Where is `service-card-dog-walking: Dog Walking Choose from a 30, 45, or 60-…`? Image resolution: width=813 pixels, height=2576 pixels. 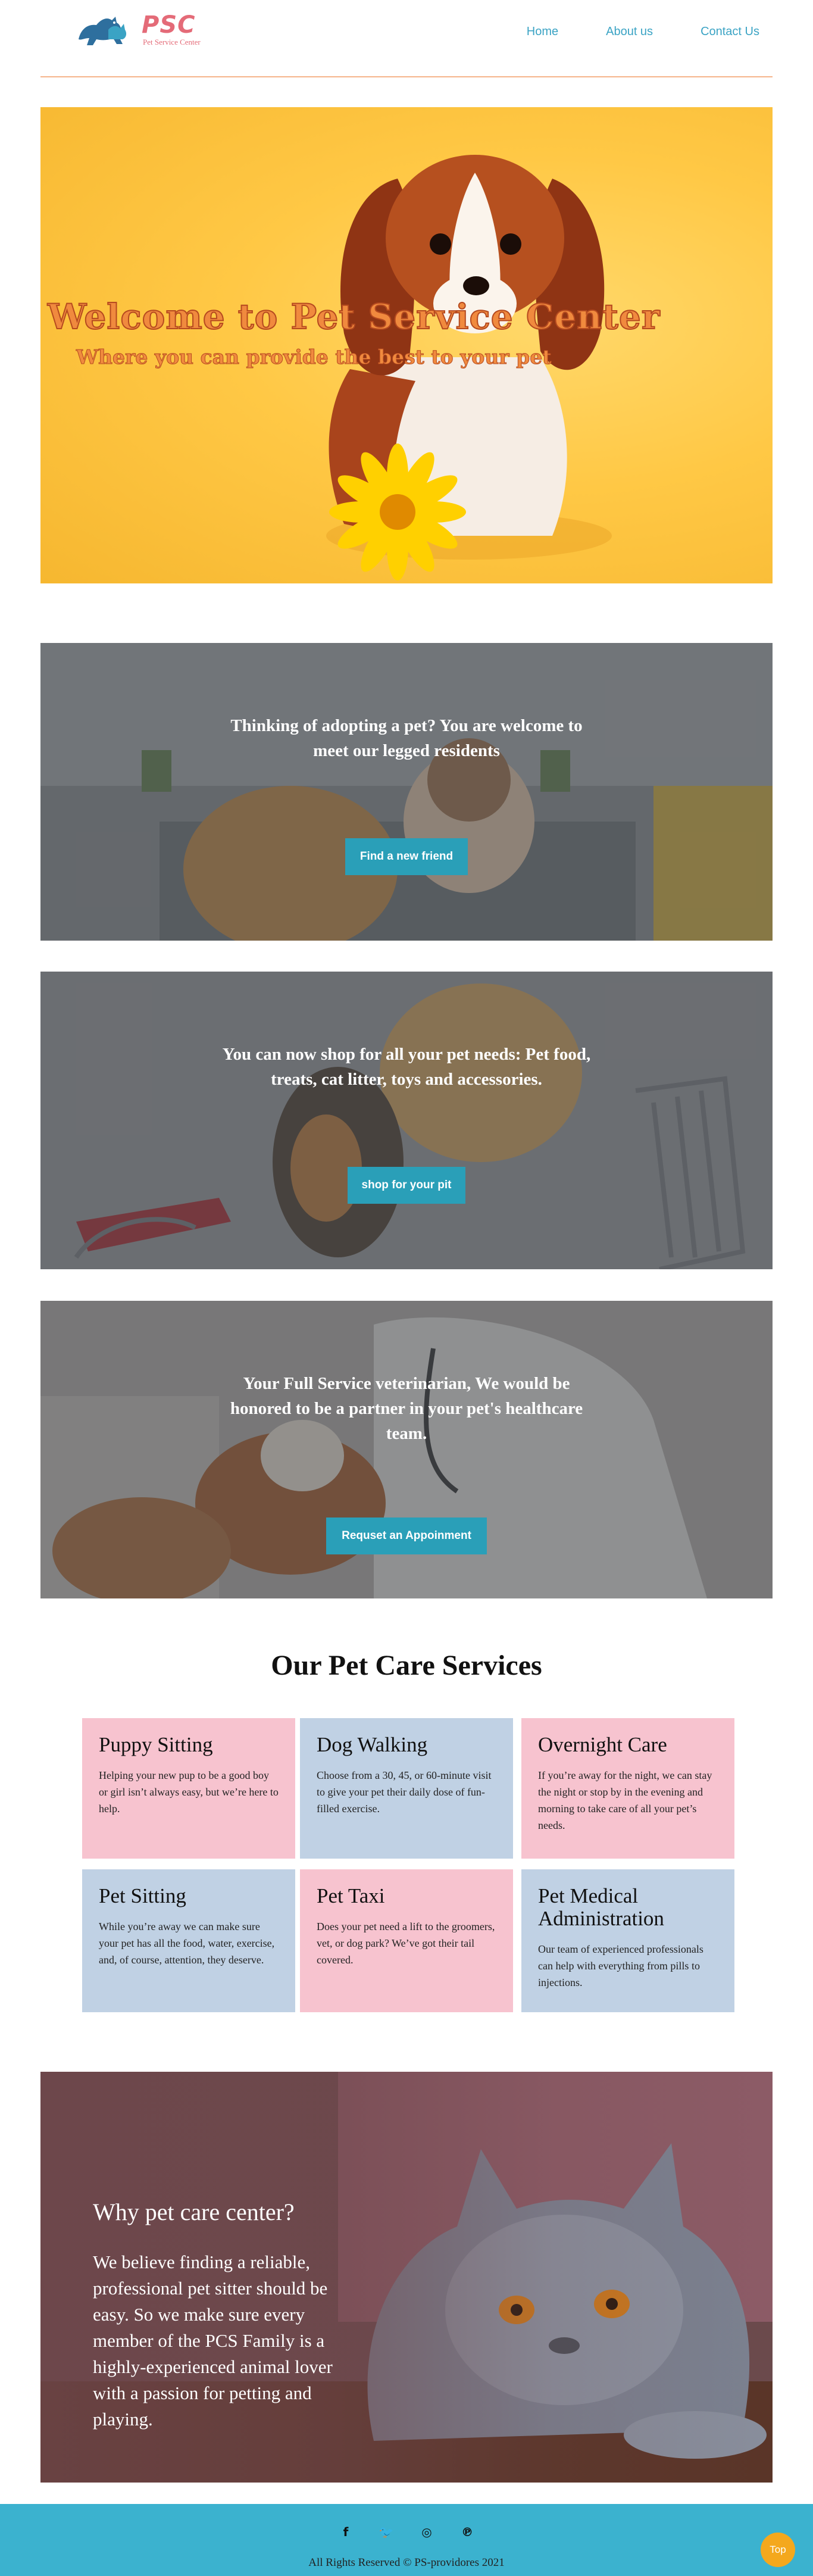 service-card-dog-walking: Dog Walking Choose from a 30, 45, or 60-… is located at coordinates (406, 1788).